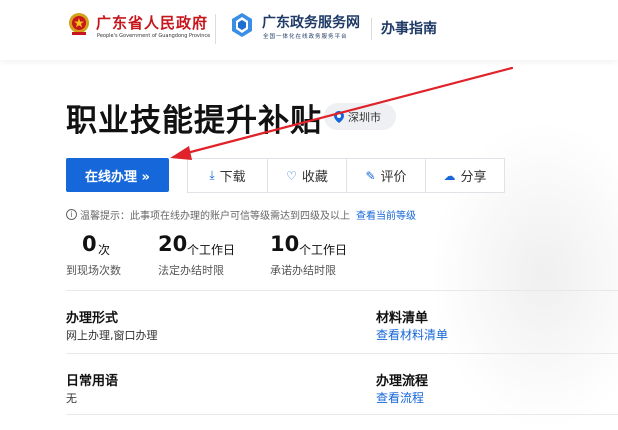  What do you see at coordinates (303, 270) in the screenshot?
I see `stat-label: 承诺办结时限` at bounding box center [303, 270].